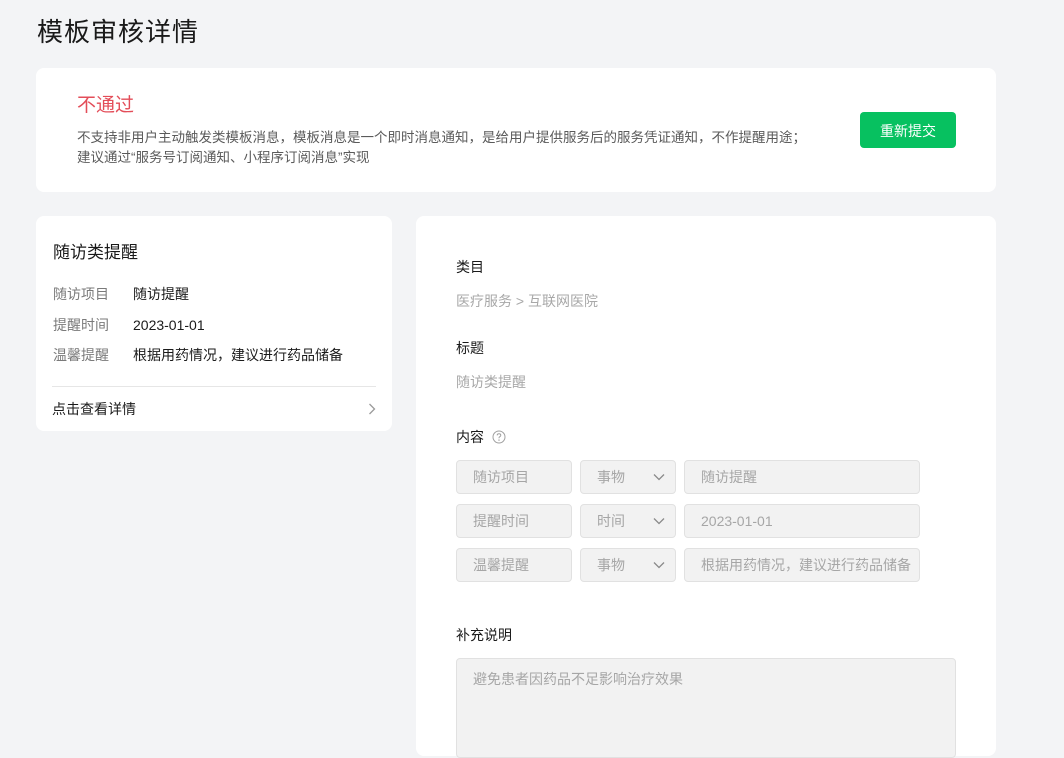 The height and width of the screenshot is (758, 1064). I want to click on preview-title: 随访类提醒, so click(95, 252).